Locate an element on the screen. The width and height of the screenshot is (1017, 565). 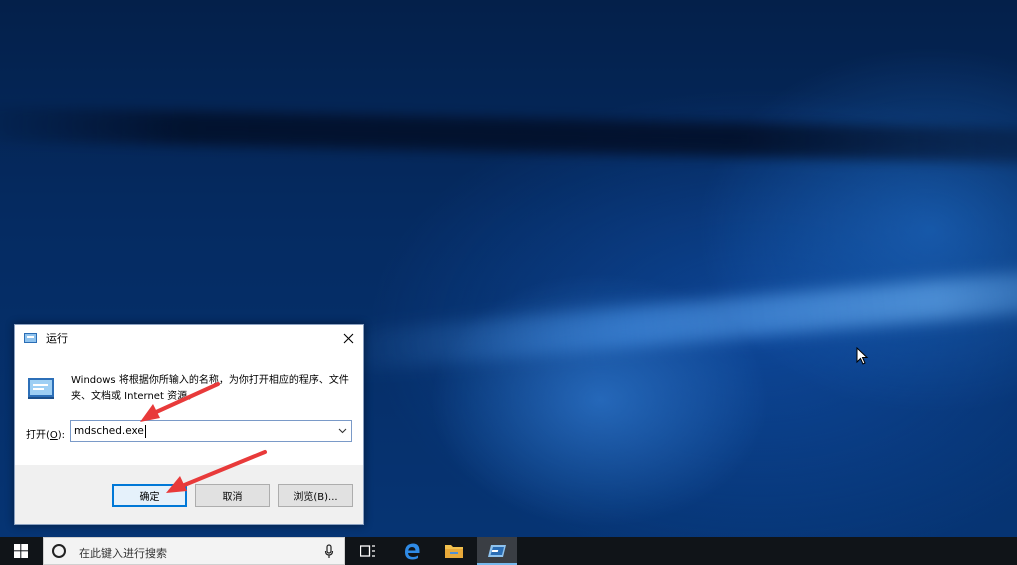
open-input: mdsched.exe is located at coordinates (201, 431).